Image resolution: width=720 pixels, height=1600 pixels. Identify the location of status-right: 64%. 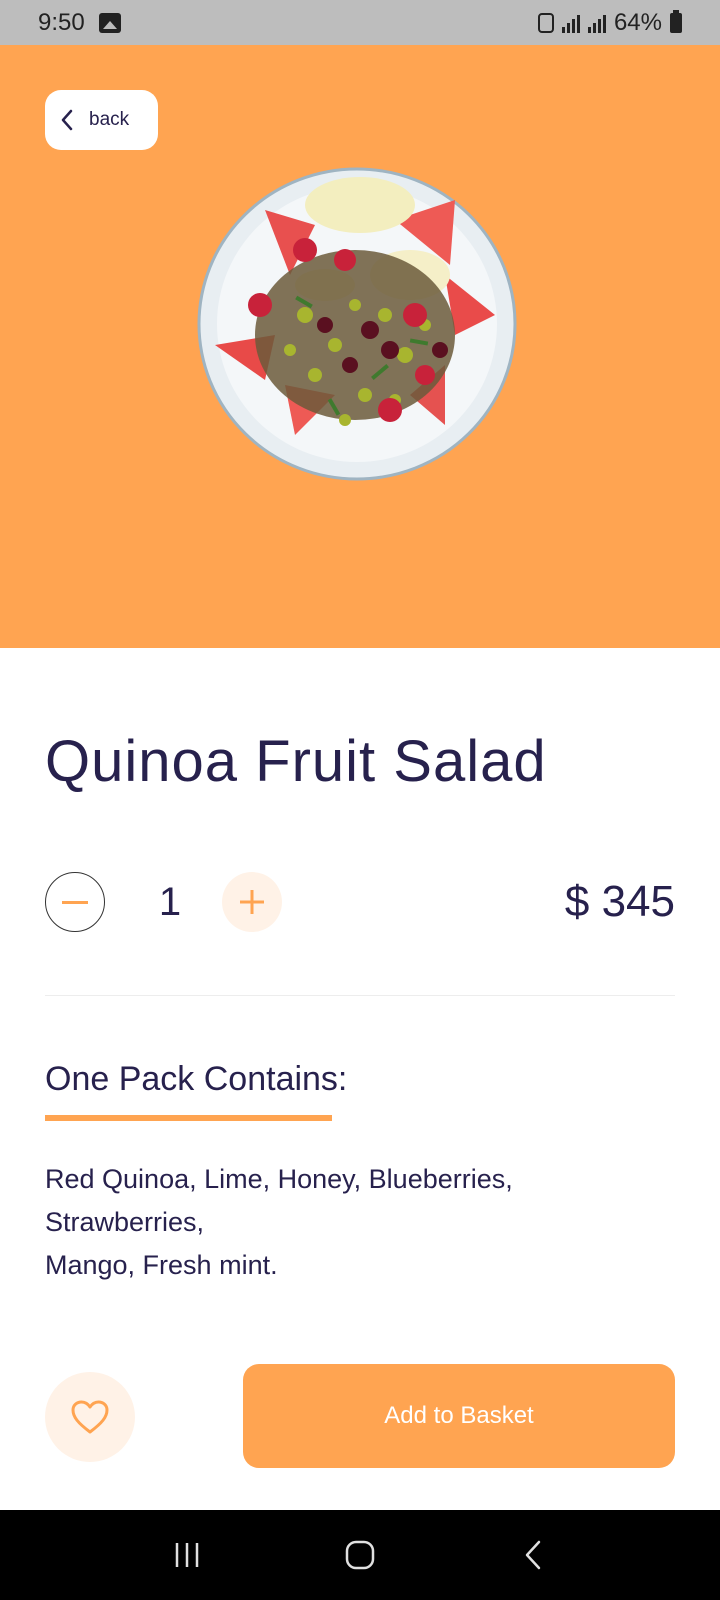
(609, 22).